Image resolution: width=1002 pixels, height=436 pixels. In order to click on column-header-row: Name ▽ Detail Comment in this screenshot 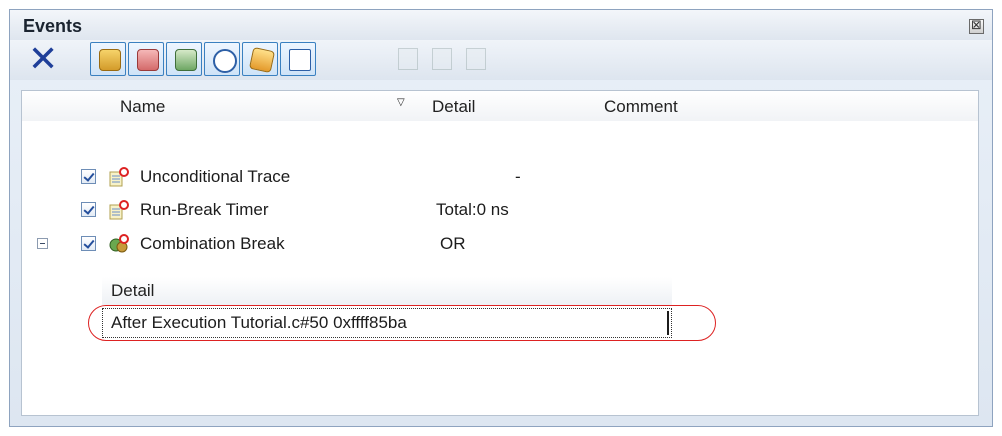, I will do `click(500, 106)`.